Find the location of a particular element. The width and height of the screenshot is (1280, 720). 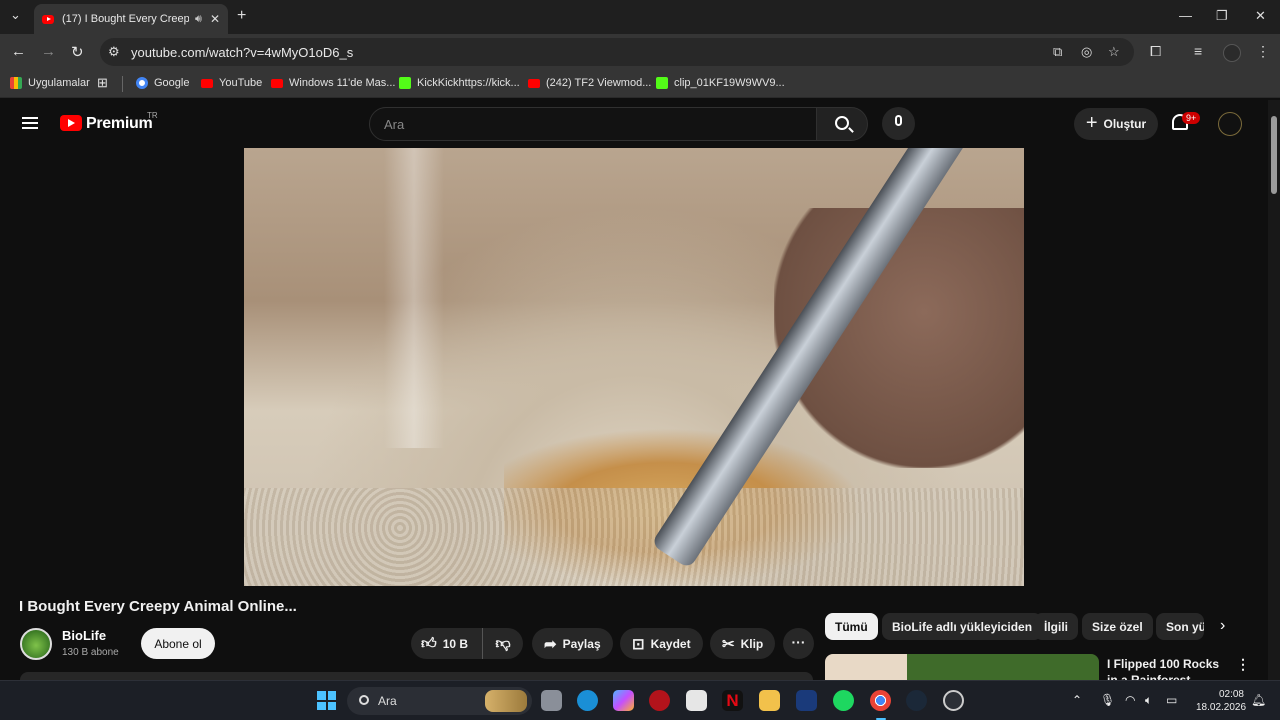

site-settings-icon: ⚙︎ is located at coordinates (114, 52).